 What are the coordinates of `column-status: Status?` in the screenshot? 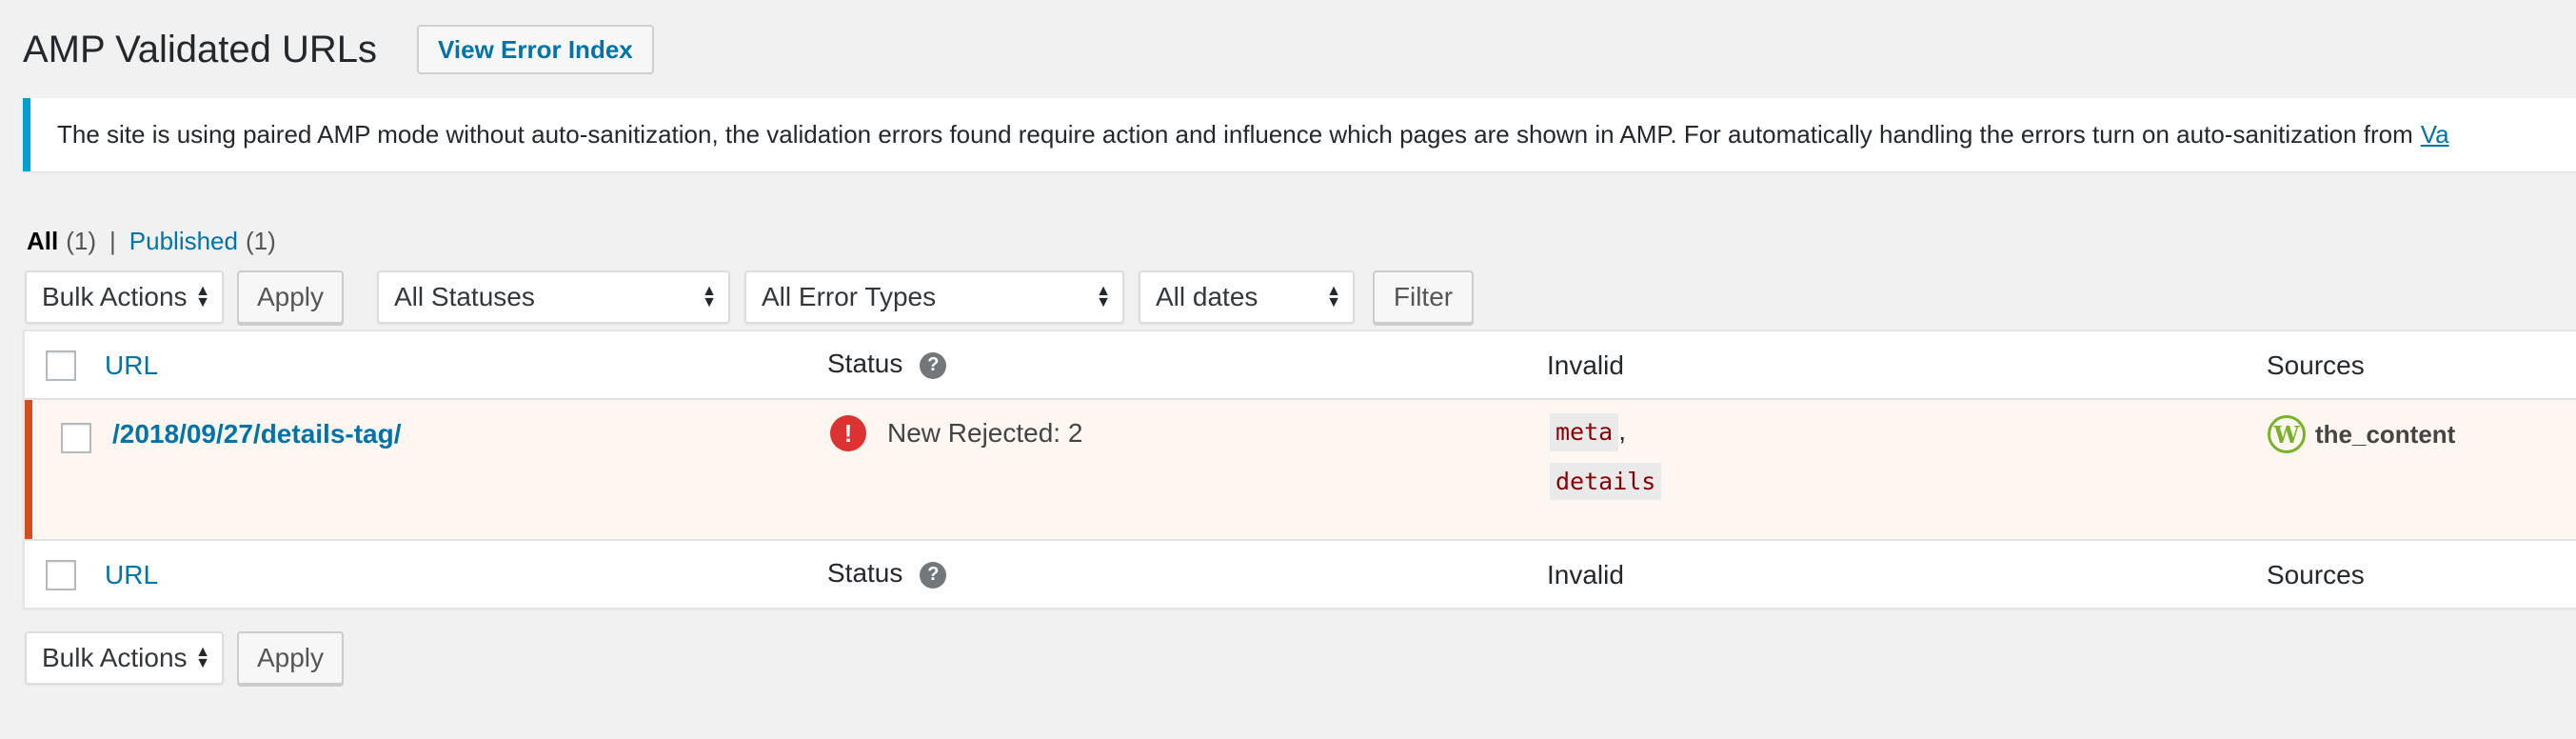 It's located at (887, 364).